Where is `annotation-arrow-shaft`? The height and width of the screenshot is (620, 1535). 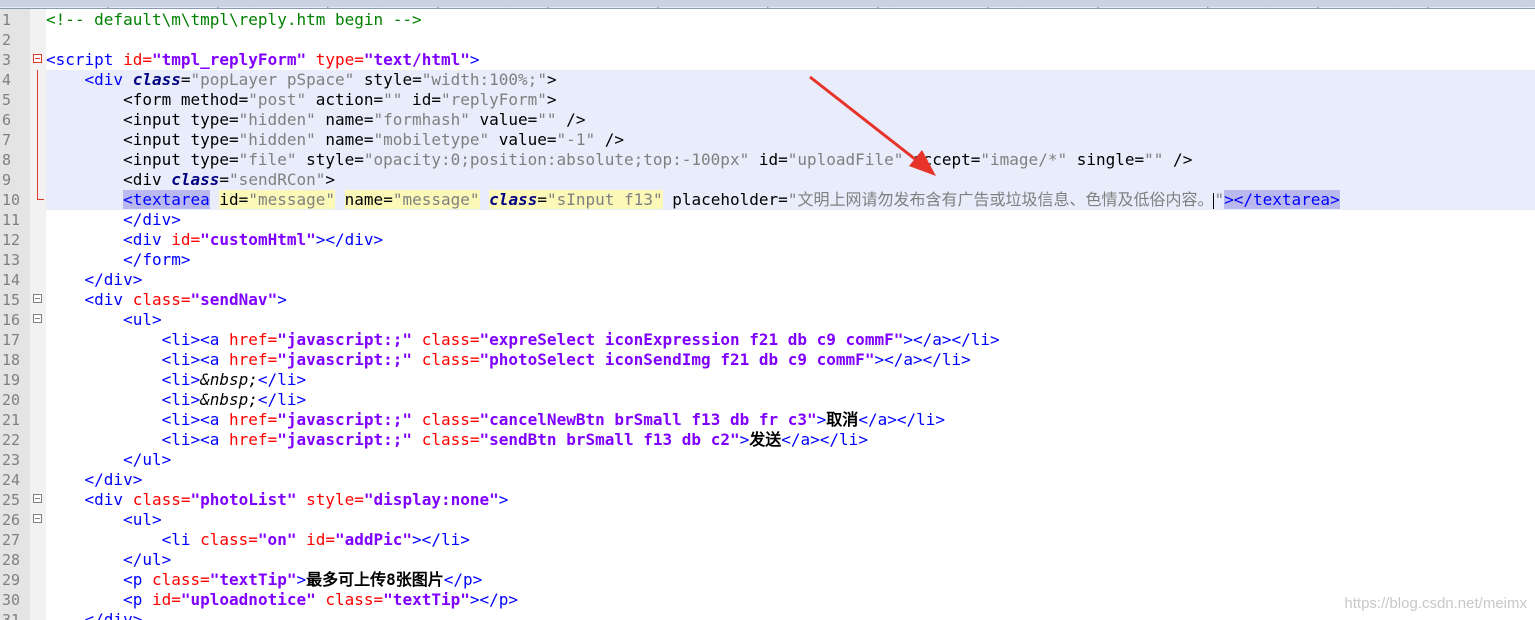
annotation-arrow-shaft is located at coordinates (865, 120).